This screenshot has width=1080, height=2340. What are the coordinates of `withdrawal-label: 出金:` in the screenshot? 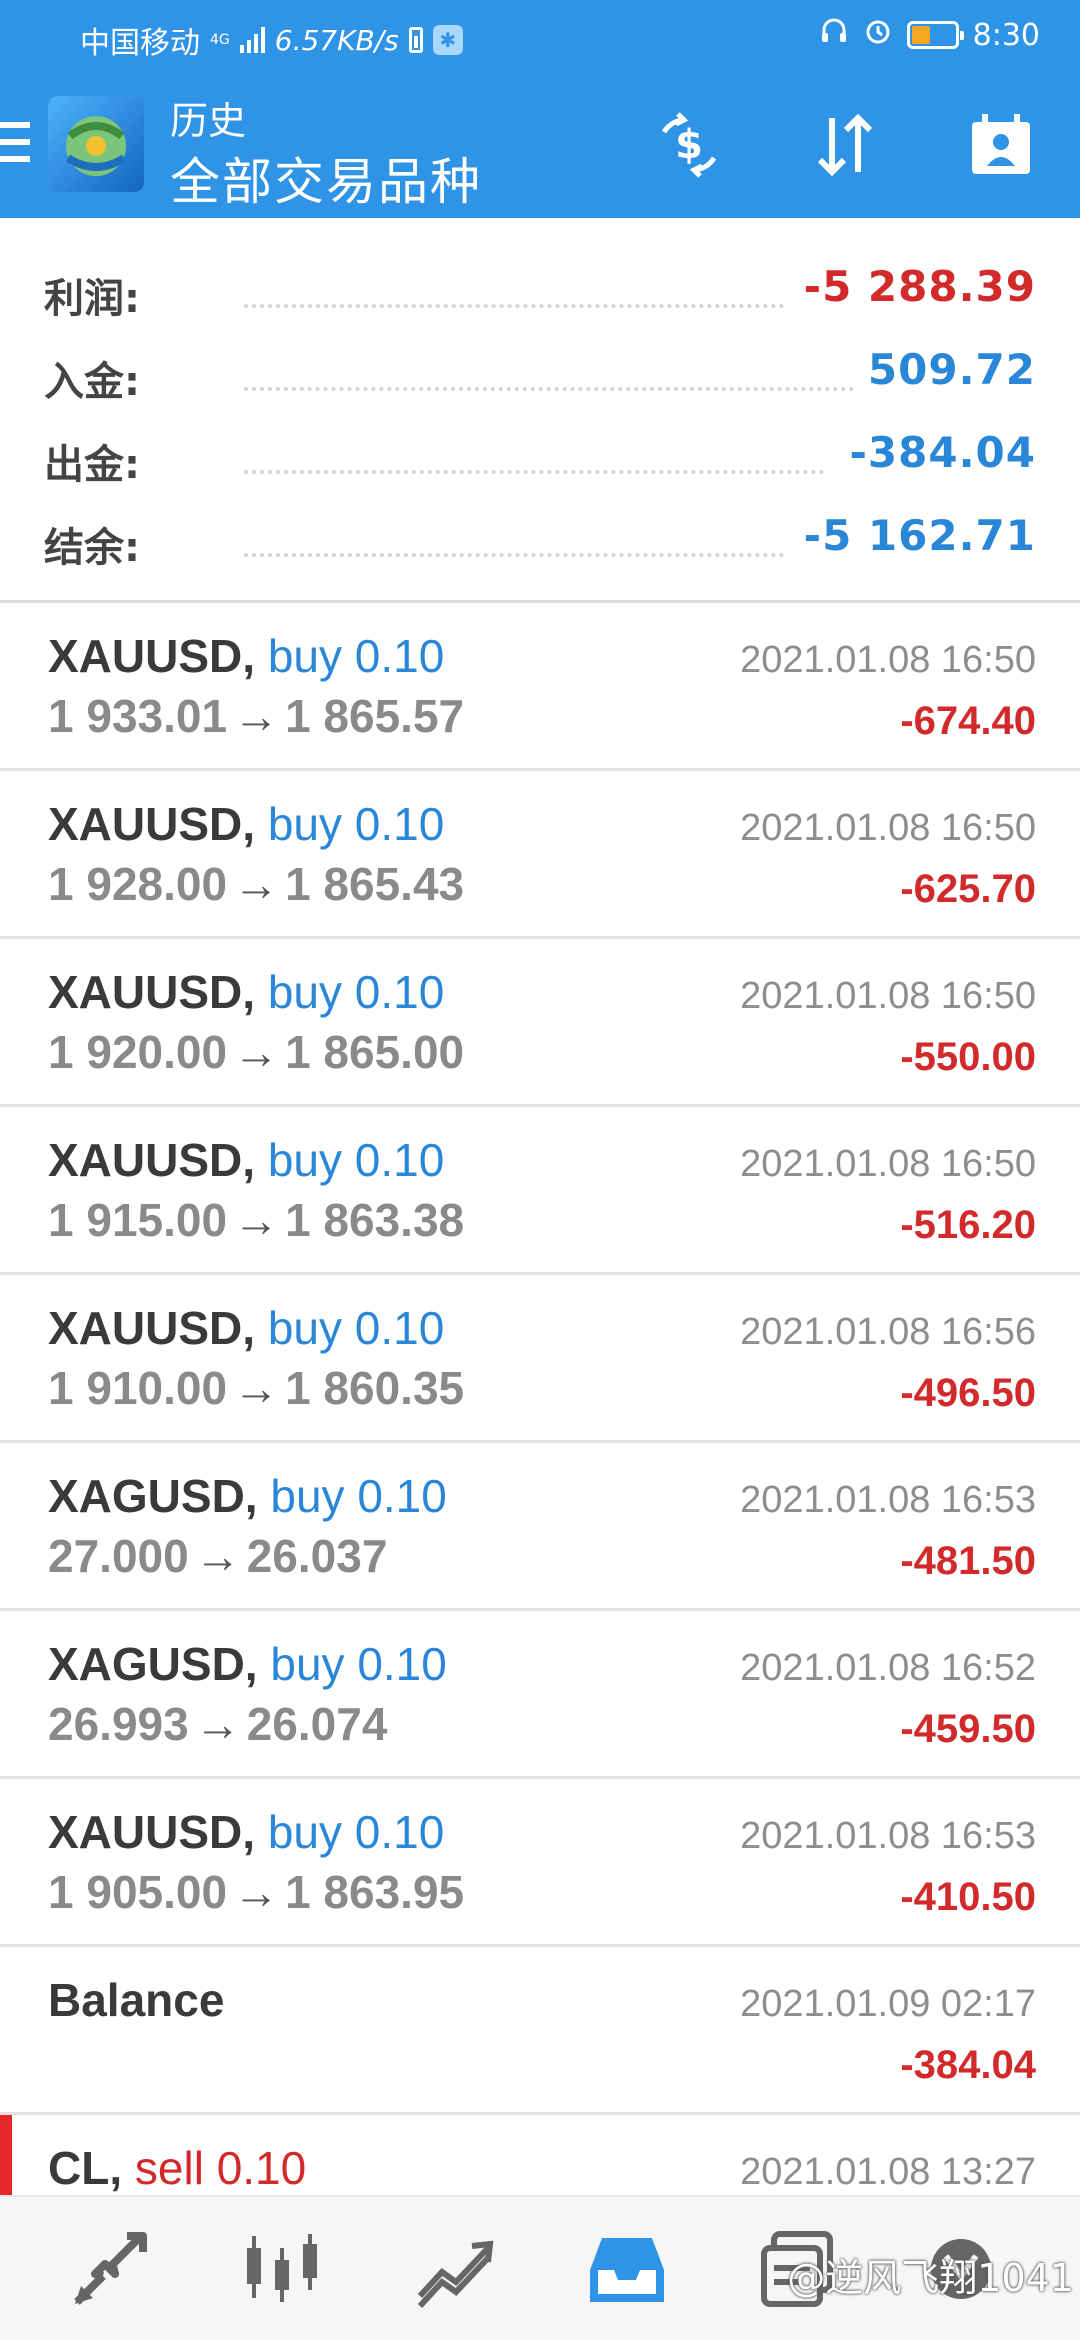 It's located at (92, 465).